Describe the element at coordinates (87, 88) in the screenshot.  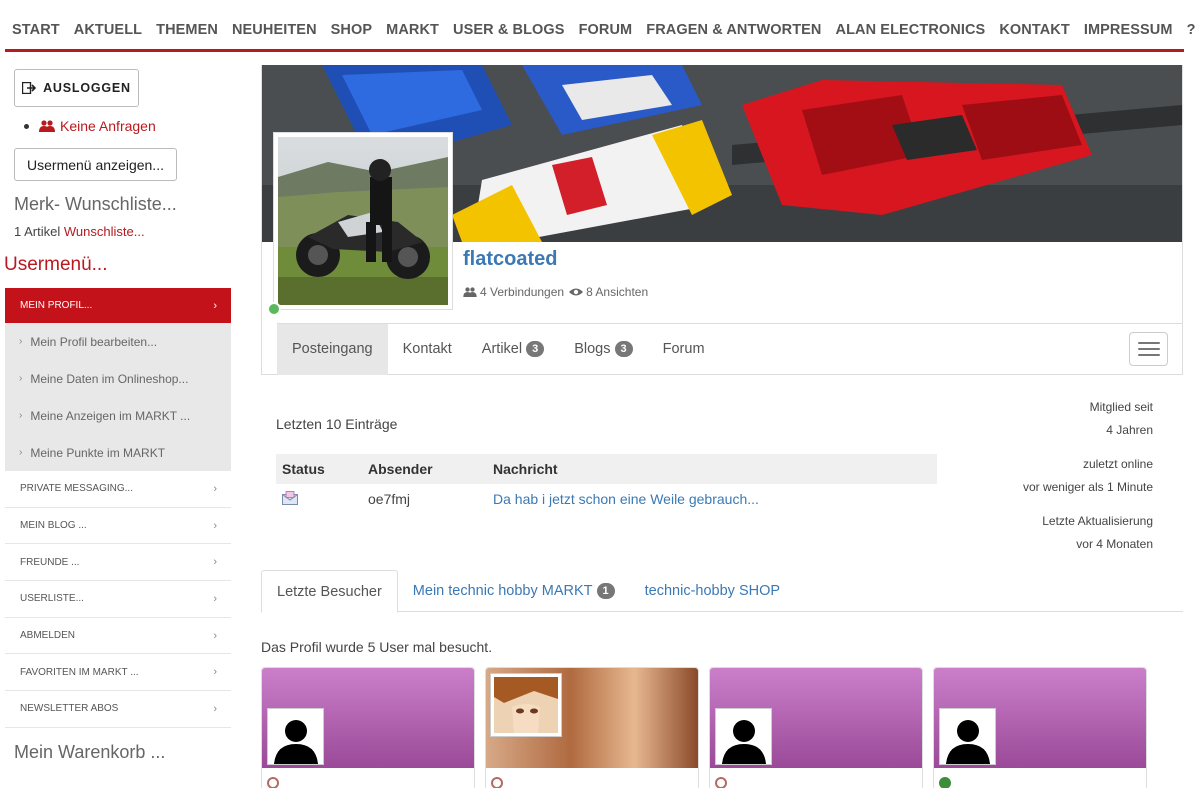
I see `logout-label: AUSLOGGEN` at that location.